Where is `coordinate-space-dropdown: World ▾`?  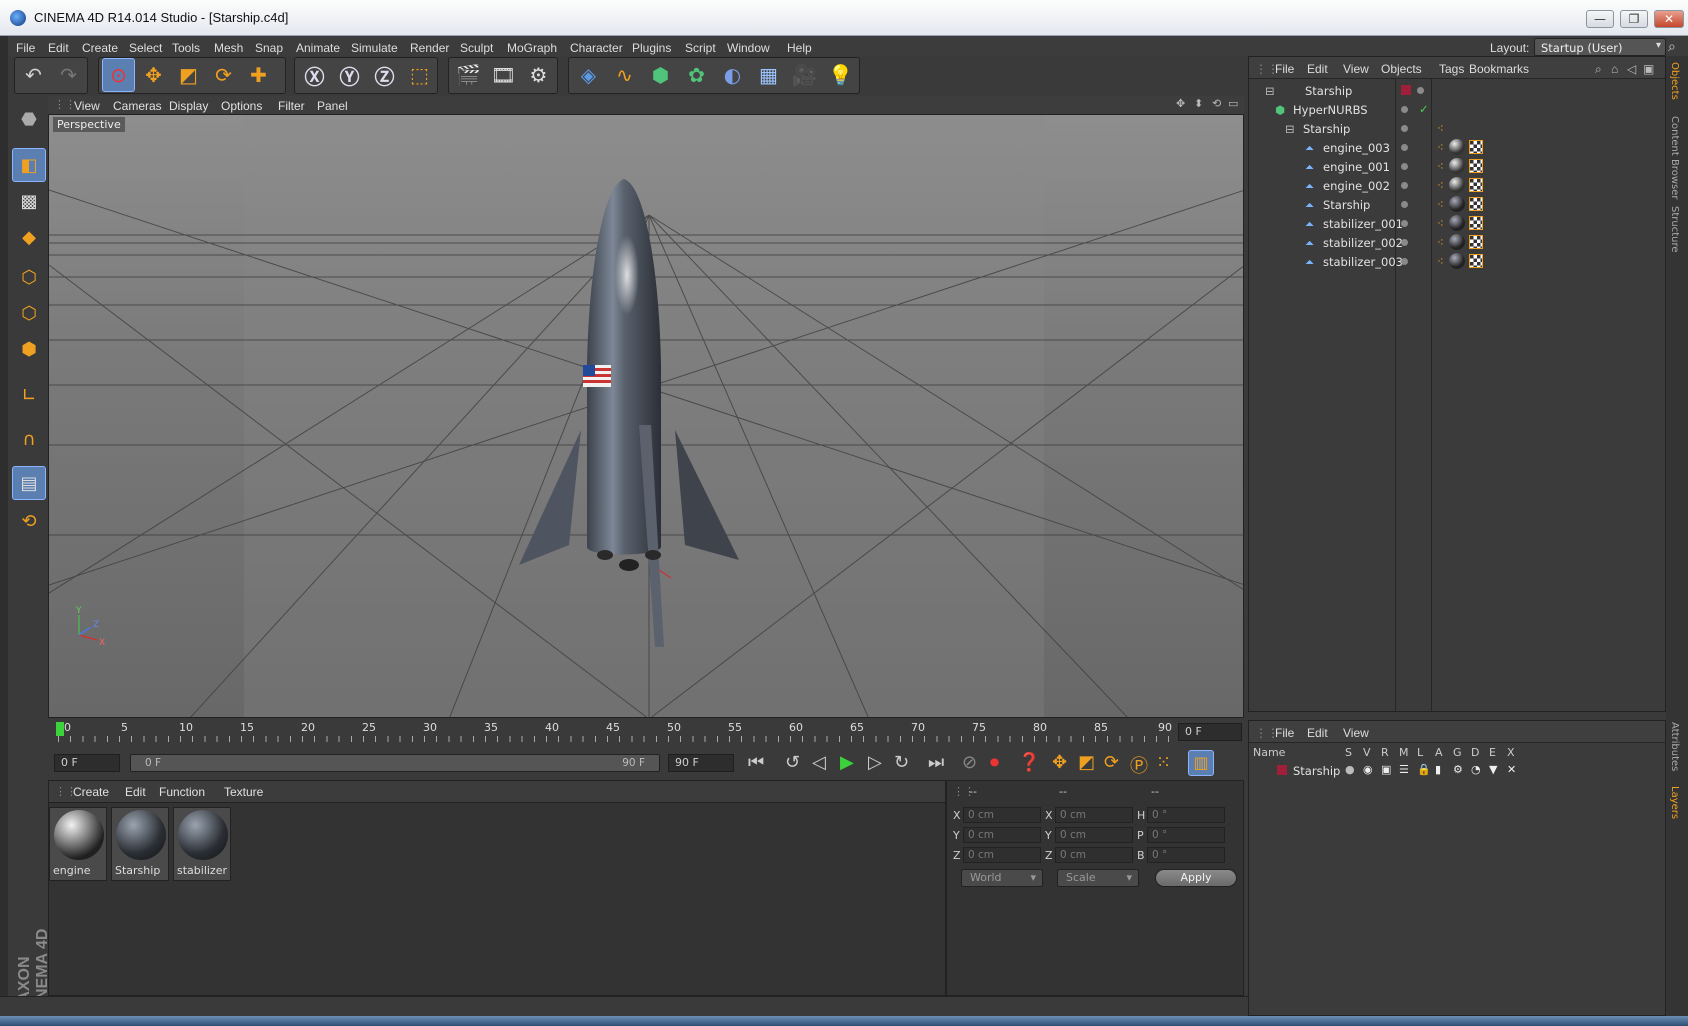
coordinate-space-dropdown: World ▾ is located at coordinates (1002, 878).